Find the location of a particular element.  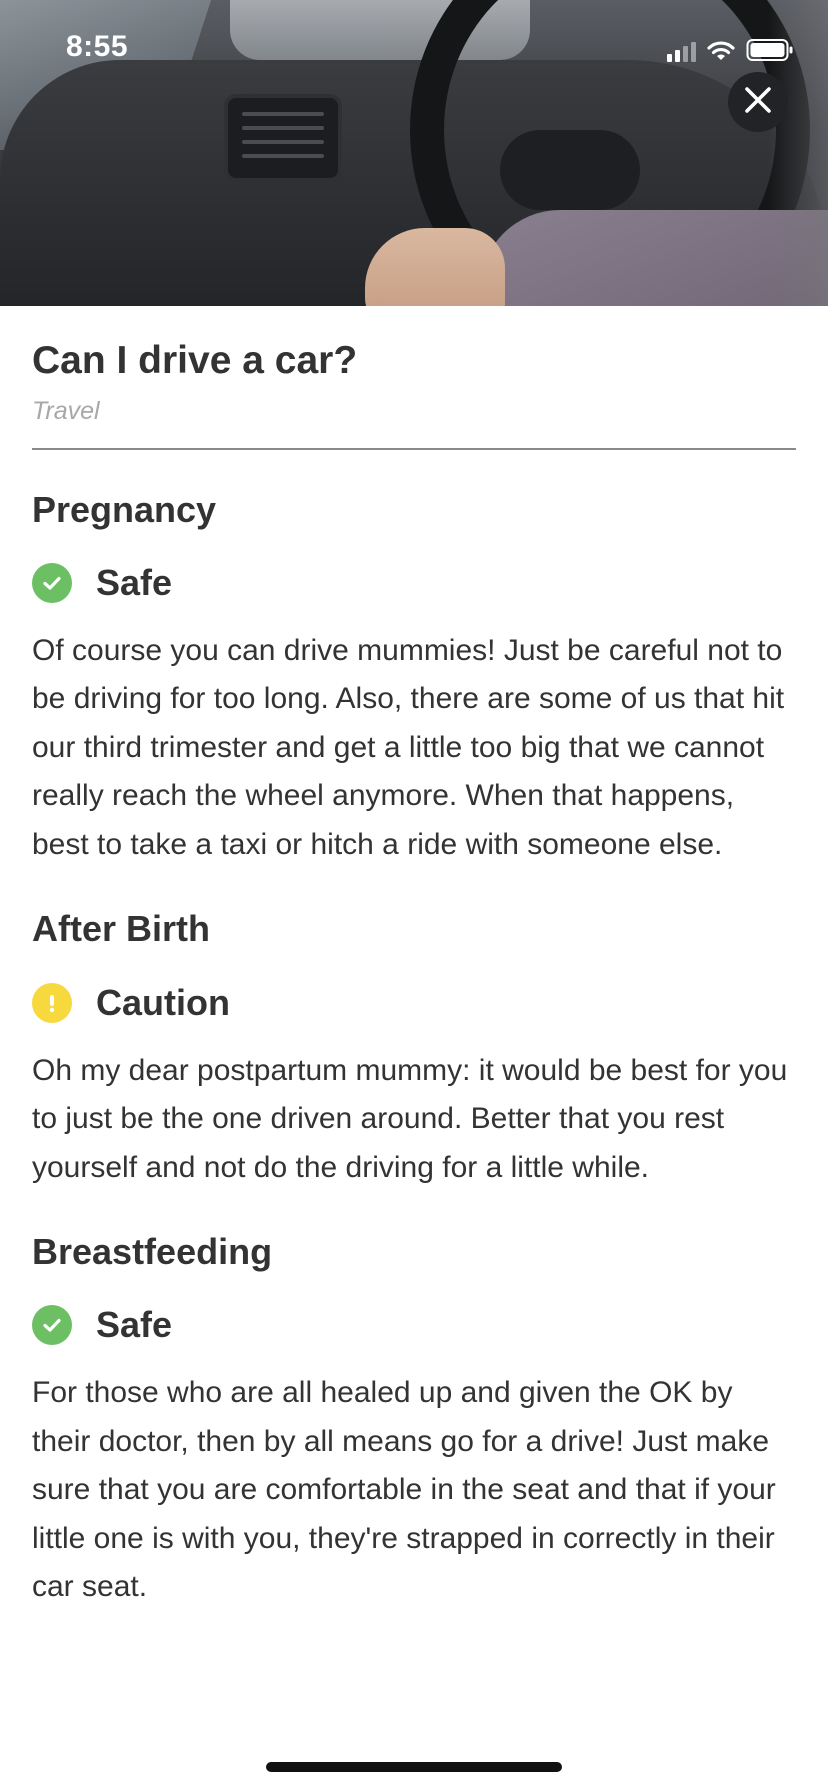

status-bar-time: 8:55 is located at coordinates (97, 46).